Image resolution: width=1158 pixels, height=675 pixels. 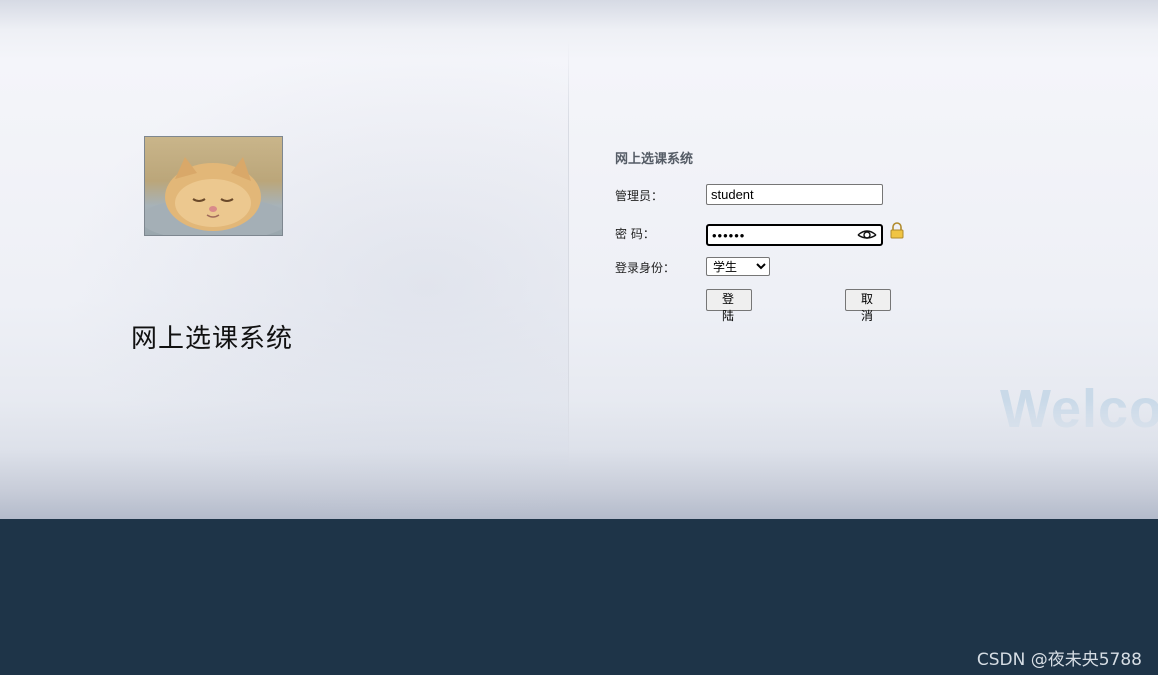 I want to click on kitten-photo, so click(x=213, y=186).